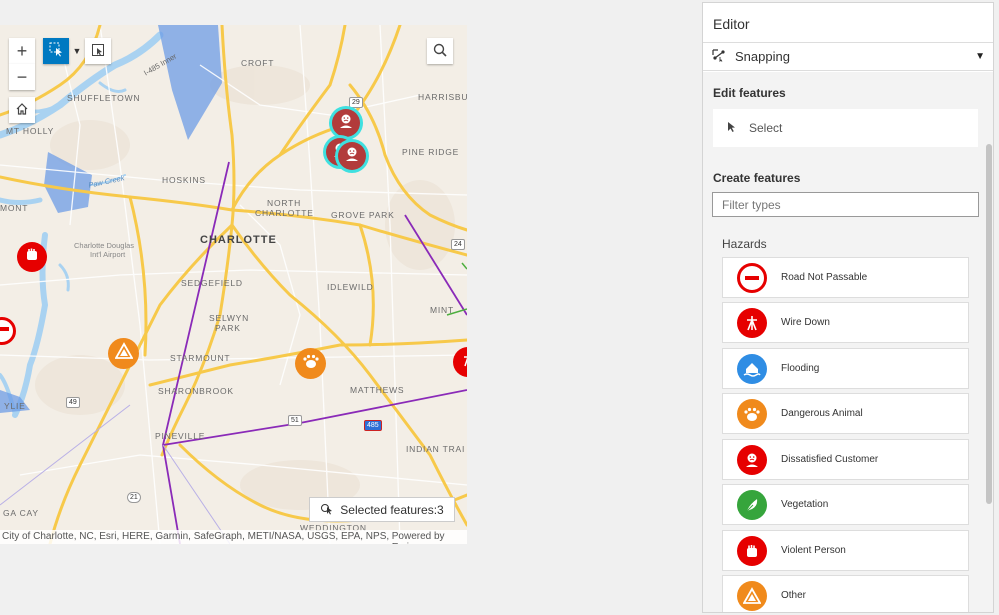  What do you see at coordinates (104, 245) in the screenshot?
I see `place-label-airport-line1: Charlotte Douglas` at bounding box center [104, 245].